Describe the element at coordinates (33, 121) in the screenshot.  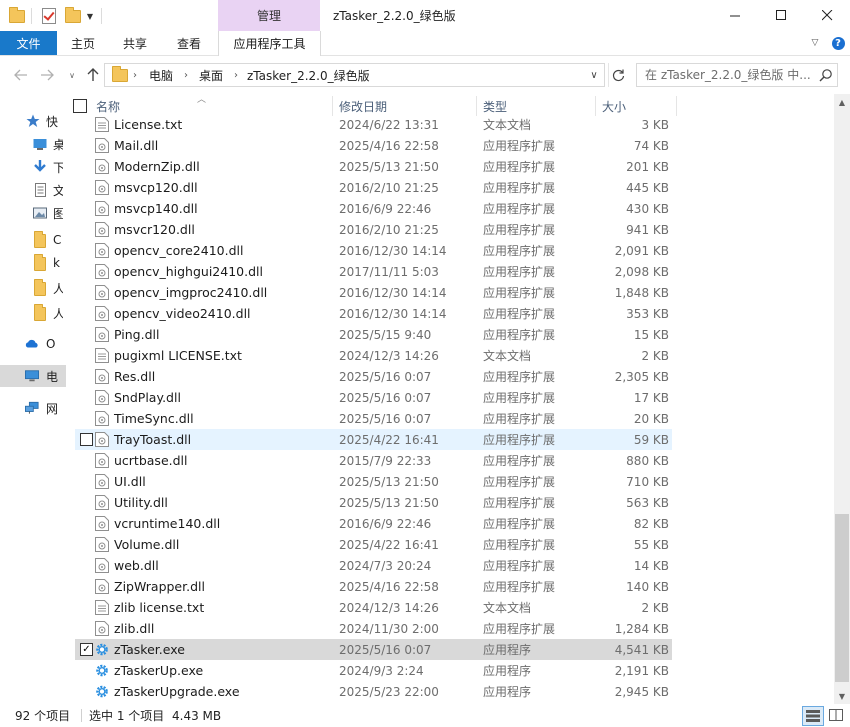
I see `nav-item-quick-access: 快` at that location.